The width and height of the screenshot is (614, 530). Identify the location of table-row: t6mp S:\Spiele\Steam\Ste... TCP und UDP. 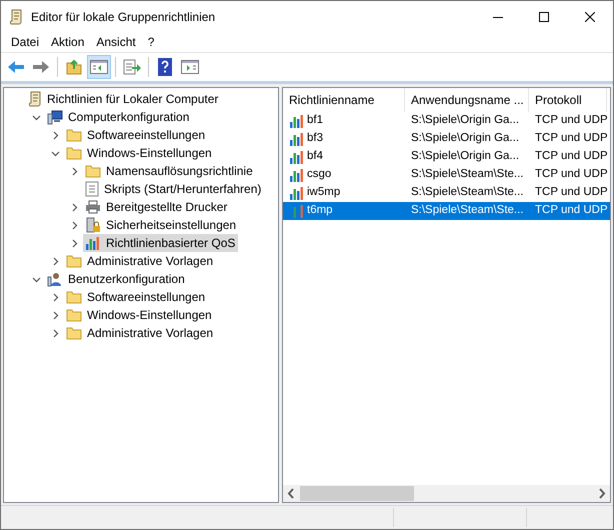
(446, 211).